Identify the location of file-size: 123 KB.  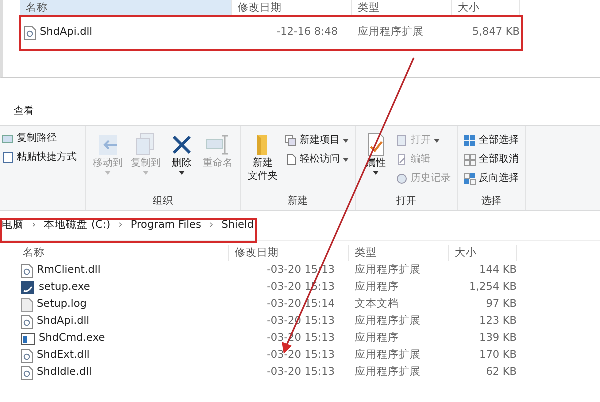
(497, 321).